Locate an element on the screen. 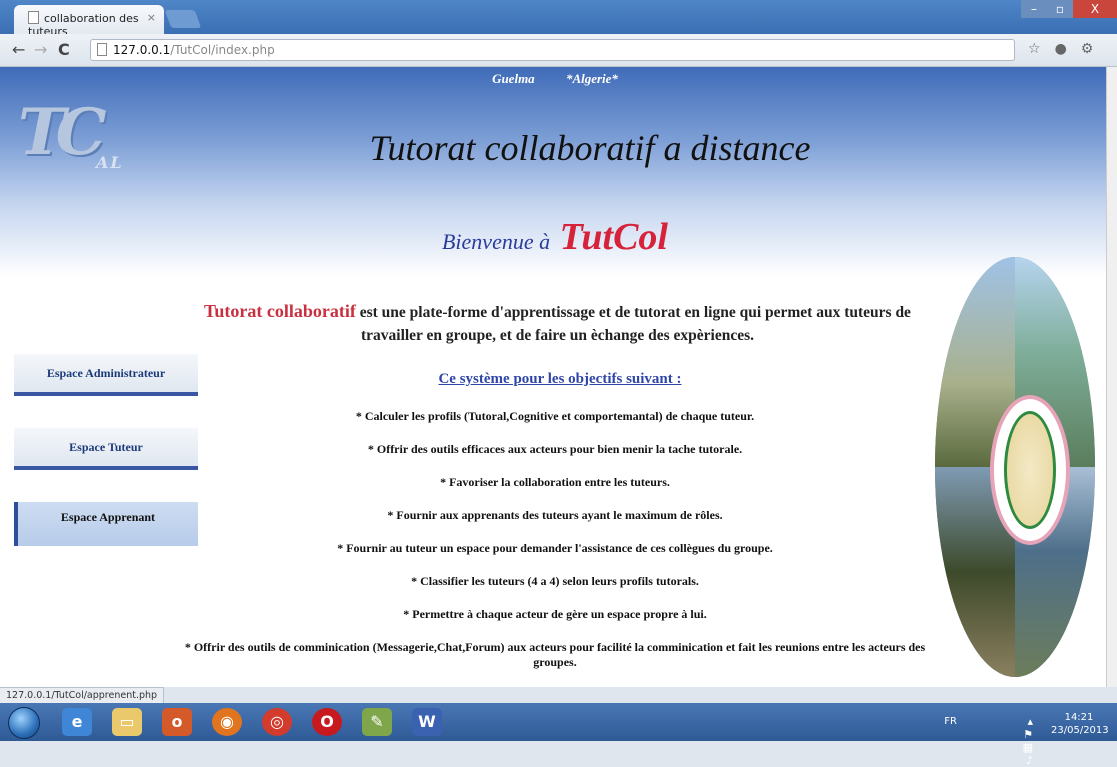  back-icon: ← is located at coordinates (18, 49).